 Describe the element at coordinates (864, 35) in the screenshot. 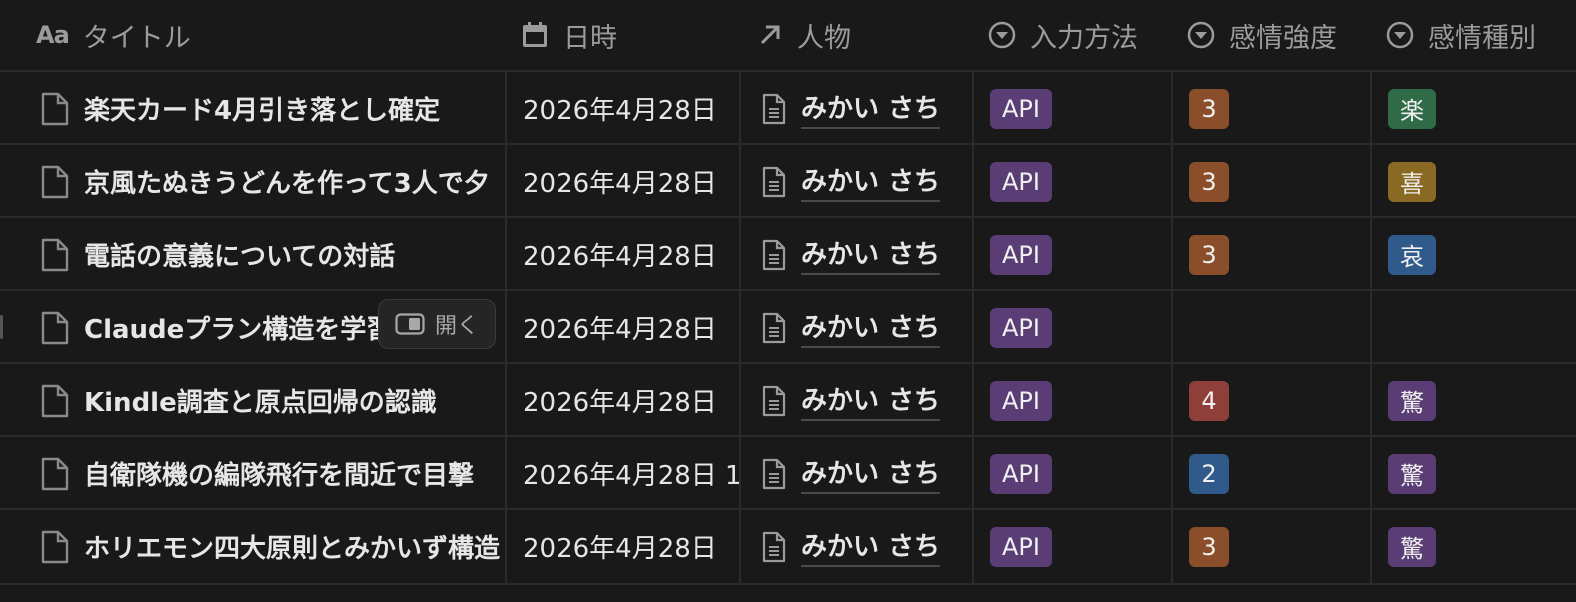

I see `column-header-person: 人物` at that location.